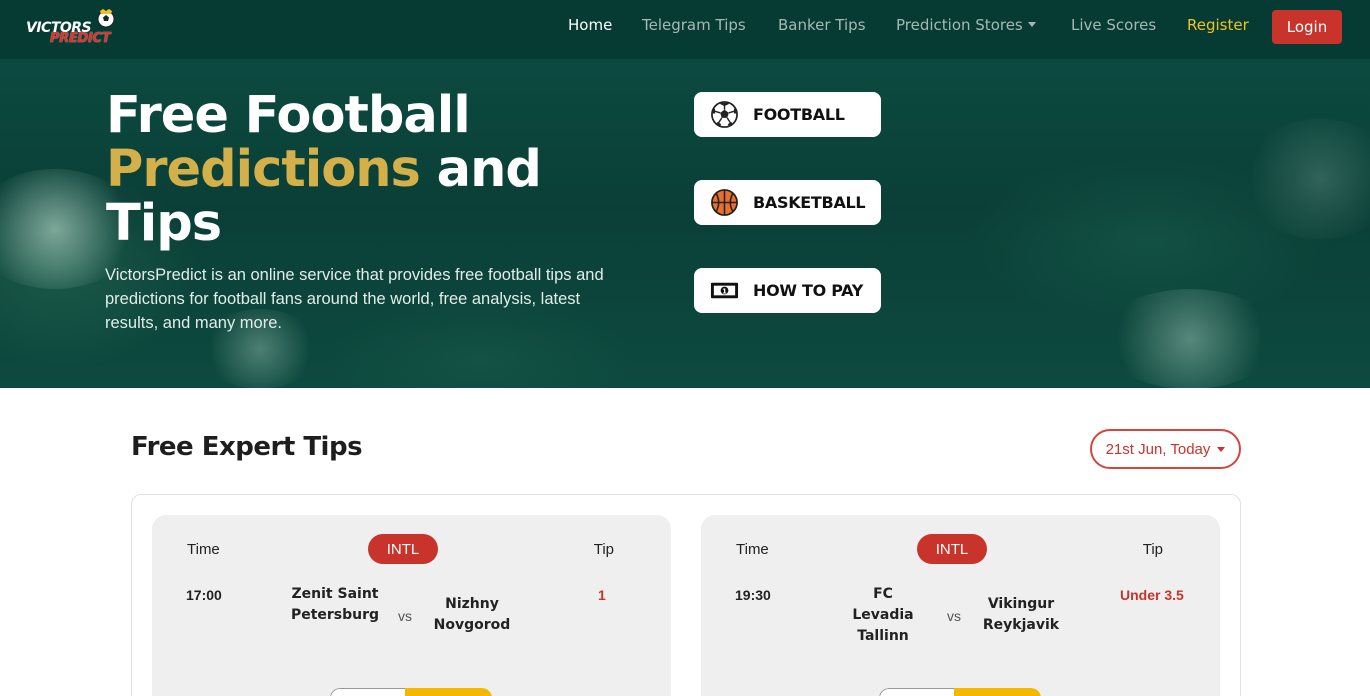  Describe the element at coordinates (883, 615) in the screenshot. I see `home-team: FC Levadia Tallinn` at that location.